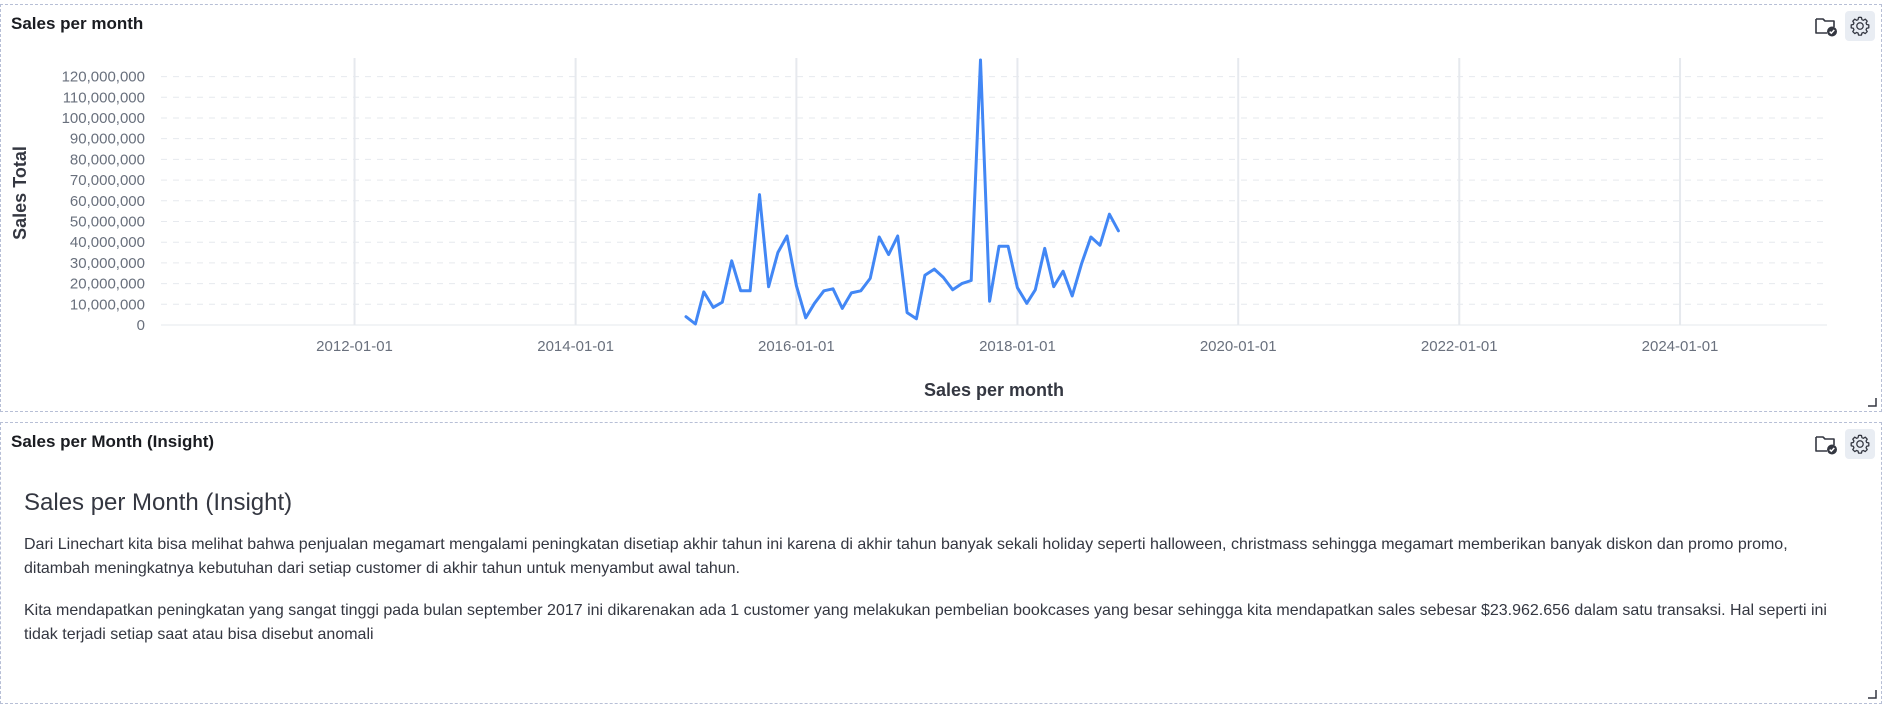 The width and height of the screenshot is (1884, 704). Describe the element at coordinates (113, 441) in the screenshot. I see `insight-panel-title: Sales per Month (Insight)` at that location.